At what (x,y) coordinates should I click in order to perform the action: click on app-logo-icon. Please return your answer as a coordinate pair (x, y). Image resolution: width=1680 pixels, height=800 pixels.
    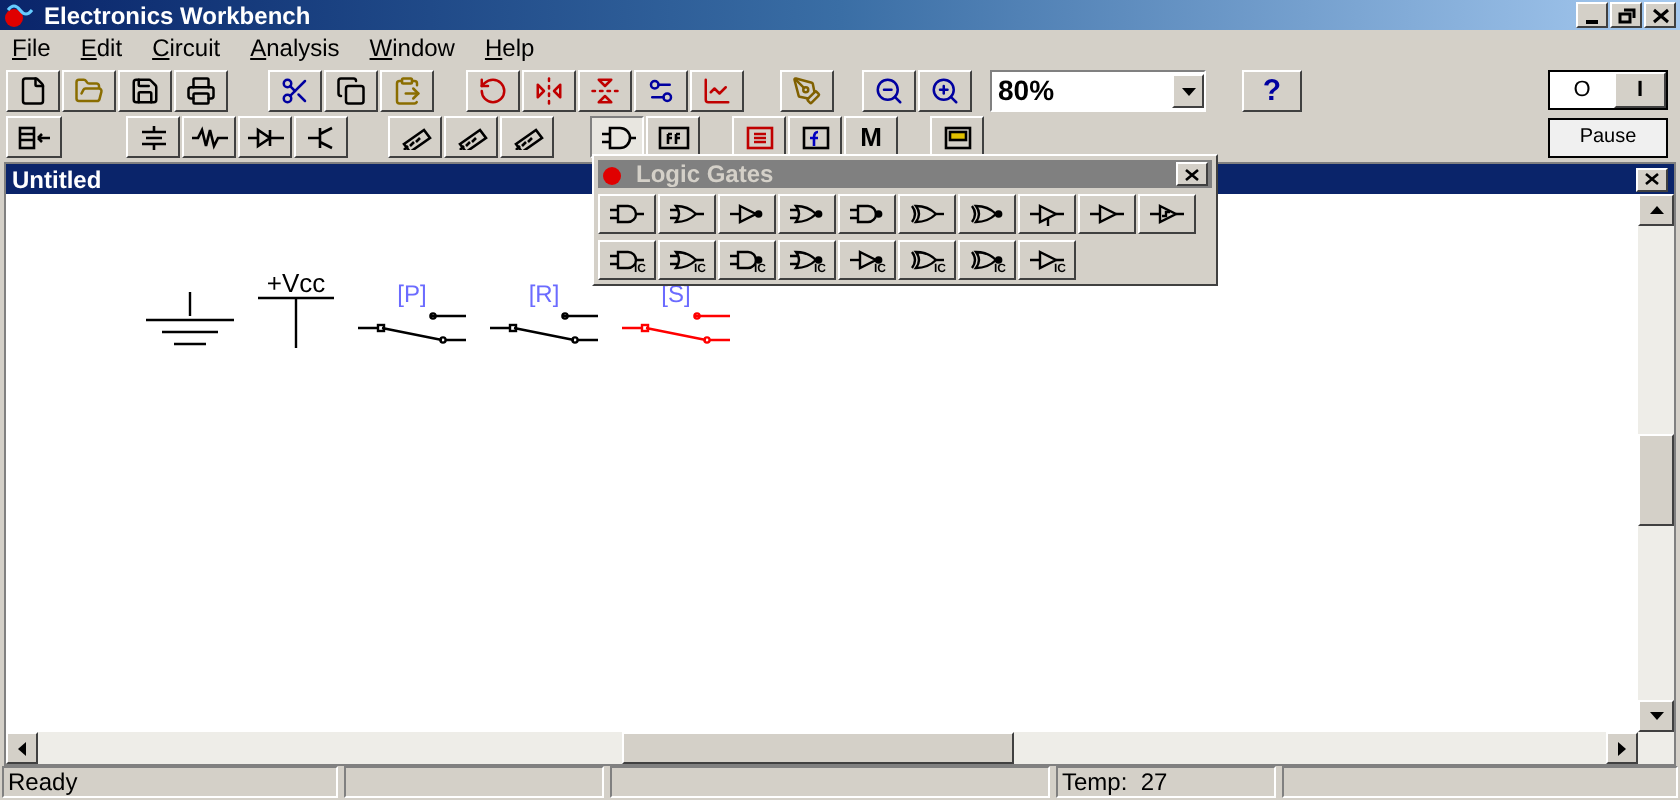
    Looking at the image, I should click on (20, 15).